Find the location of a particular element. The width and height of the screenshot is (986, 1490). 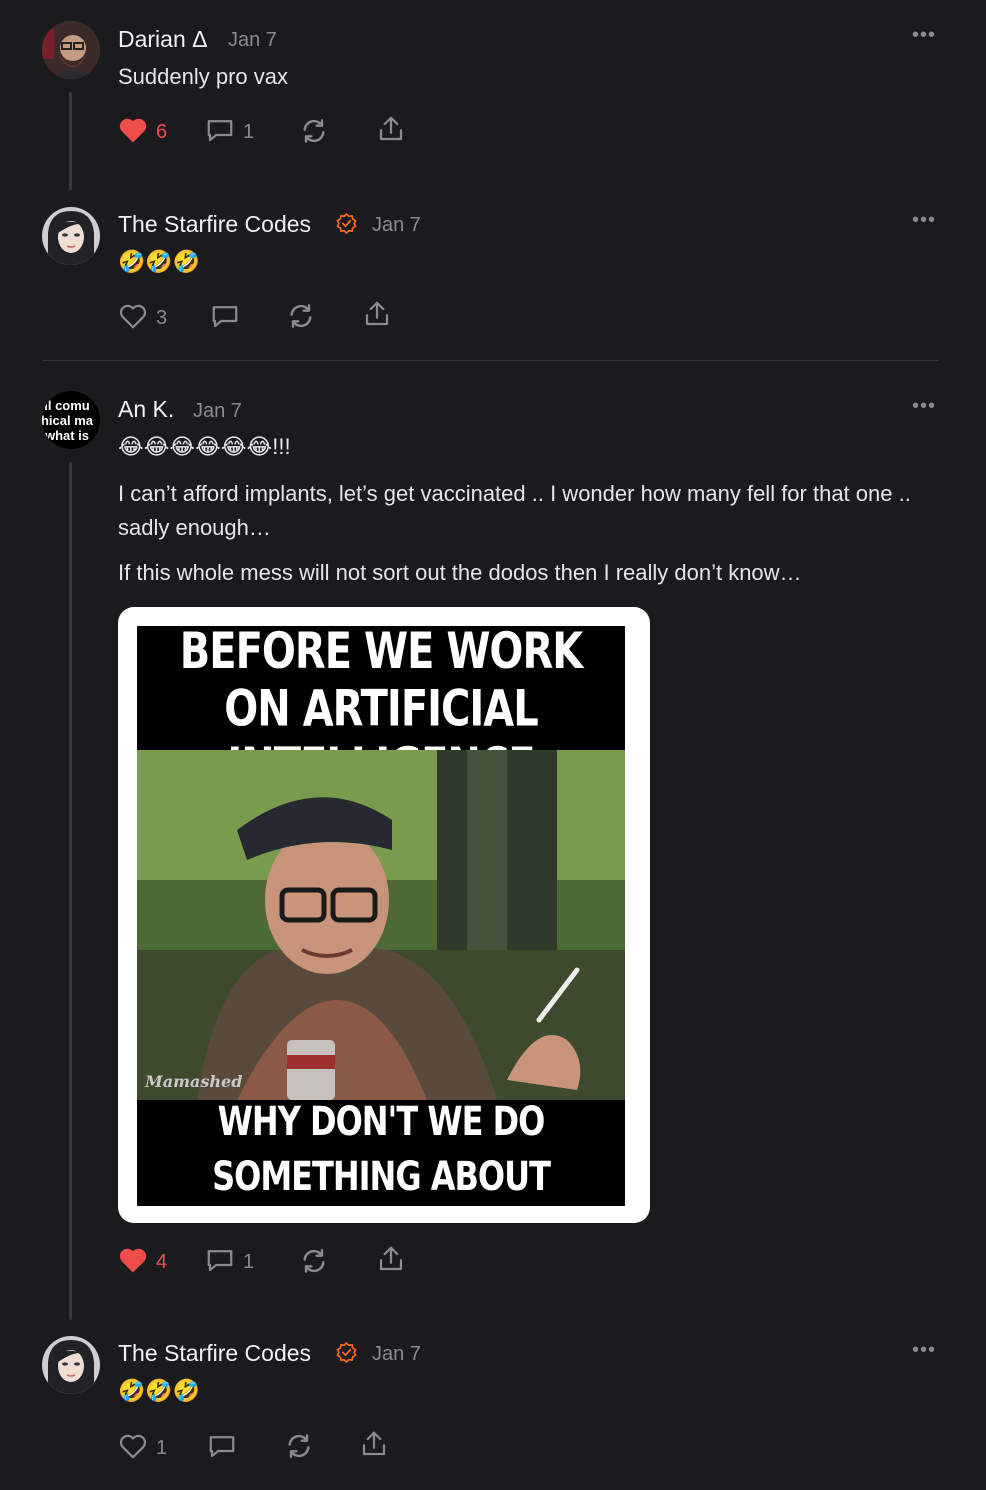

like-count: 1 is located at coordinates (162, 1448).